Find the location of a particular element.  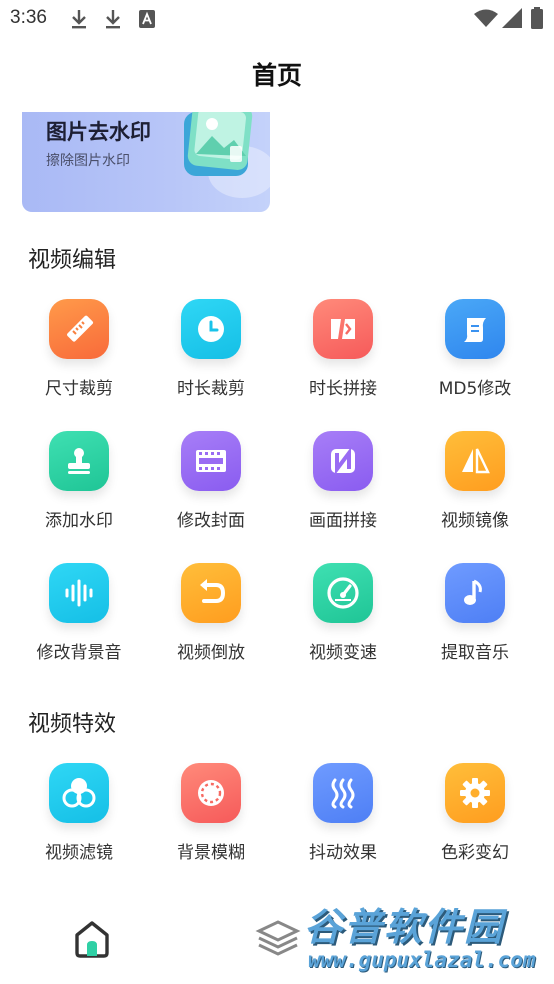

tool-label: 尺寸裁剪 is located at coordinates (79, 389).